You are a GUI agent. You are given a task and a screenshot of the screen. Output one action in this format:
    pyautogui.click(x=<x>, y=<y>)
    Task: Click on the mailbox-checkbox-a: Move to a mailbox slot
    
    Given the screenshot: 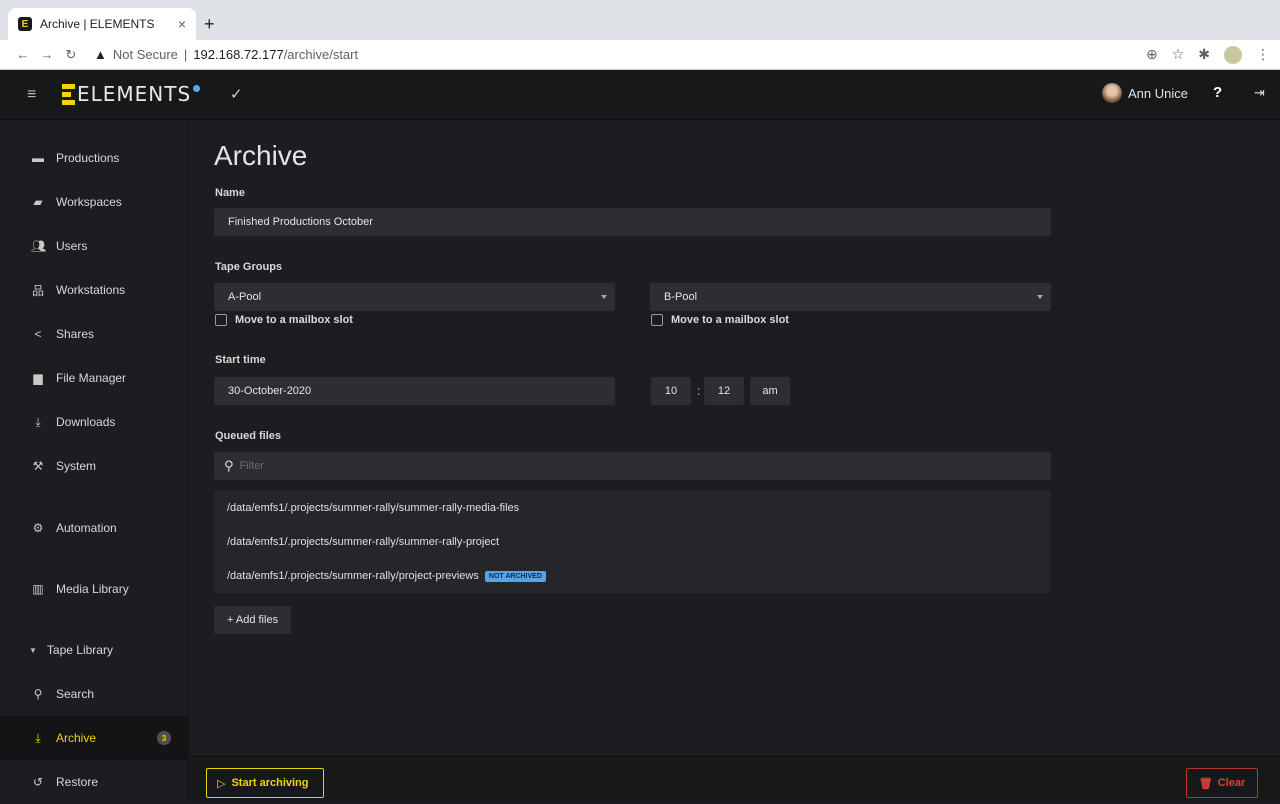 What is the action you would take?
    pyautogui.click(x=284, y=320)
    